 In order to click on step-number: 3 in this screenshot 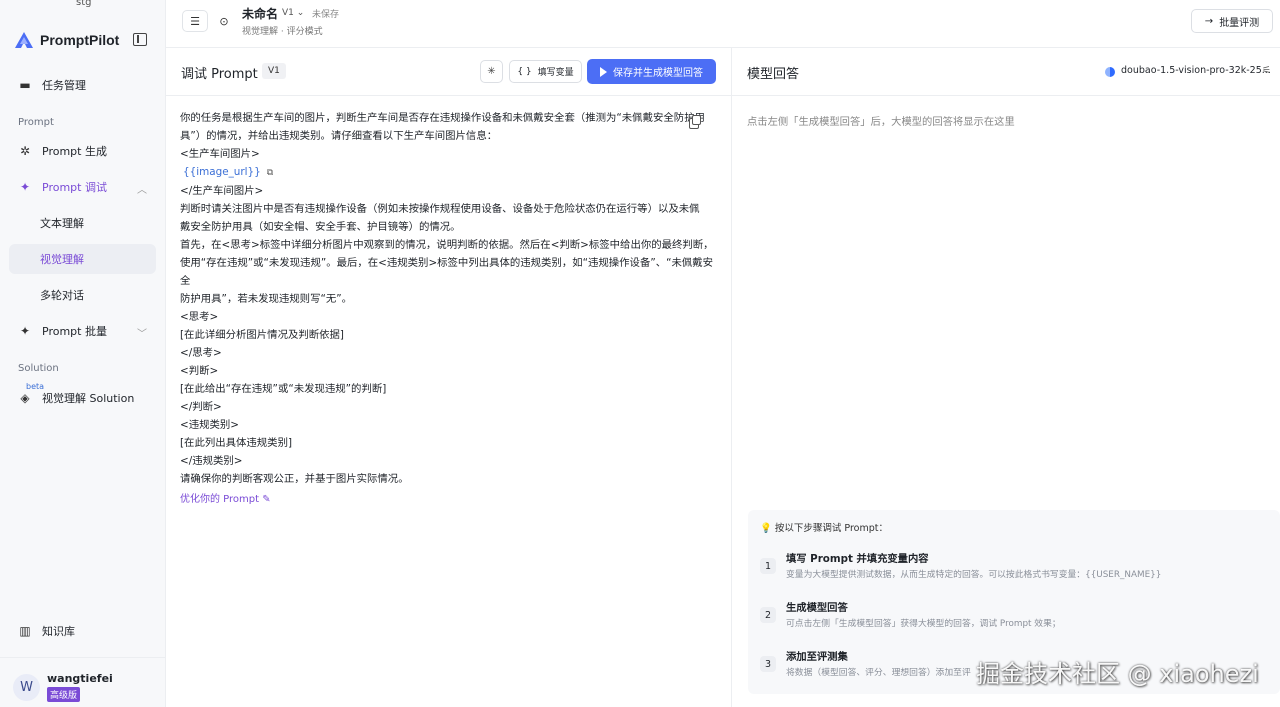, I will do `click(768, 664)`.